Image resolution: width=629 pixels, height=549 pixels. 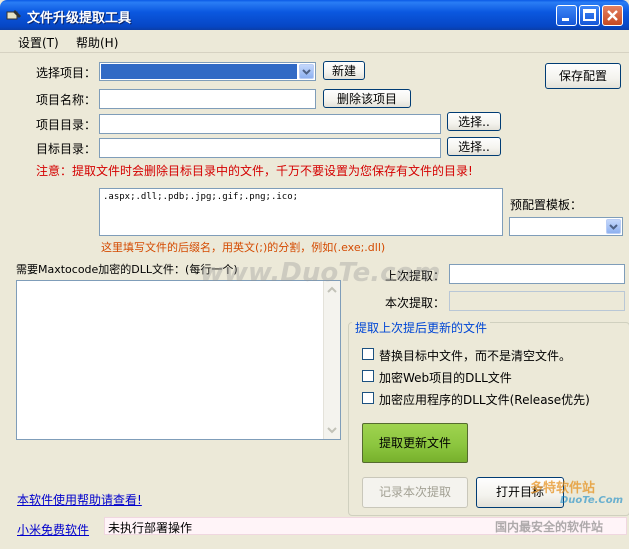 I want to click on target-dir-label: 目标目录：, so click(x=66, y=149).